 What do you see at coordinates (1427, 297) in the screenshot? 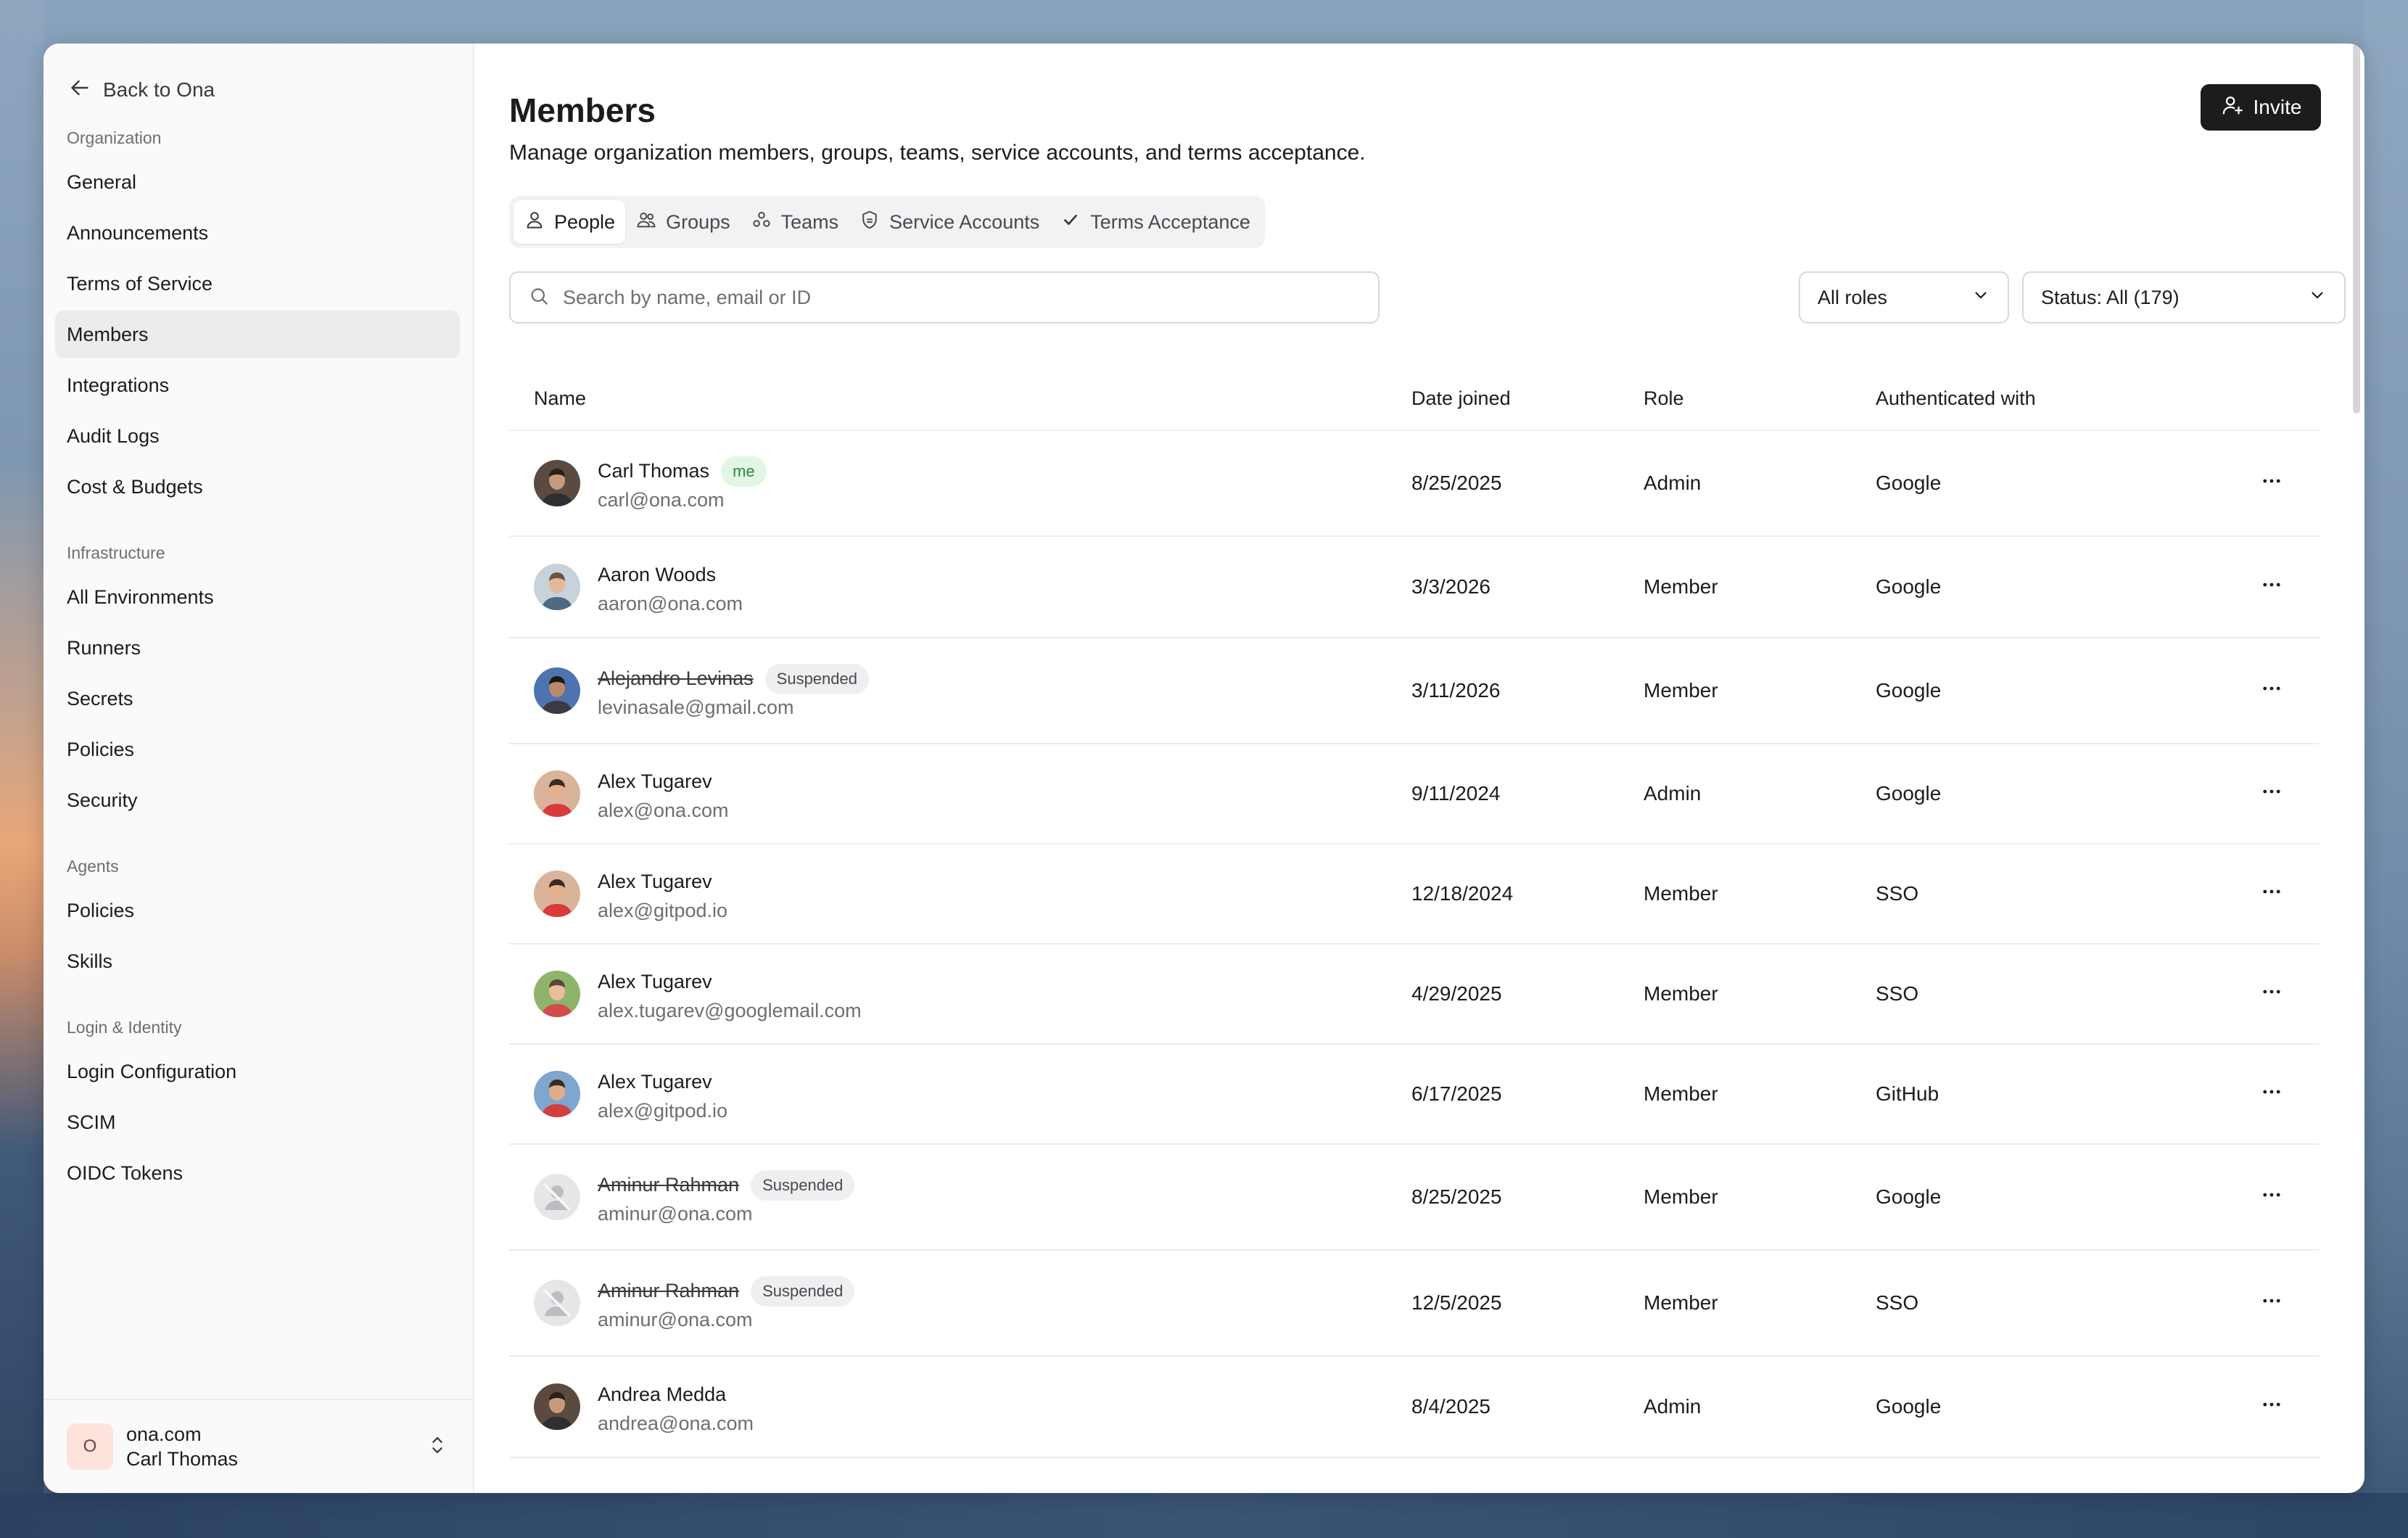
I see `filter-row: All roles Status: All (179)` at bounding box center [1427, 297].